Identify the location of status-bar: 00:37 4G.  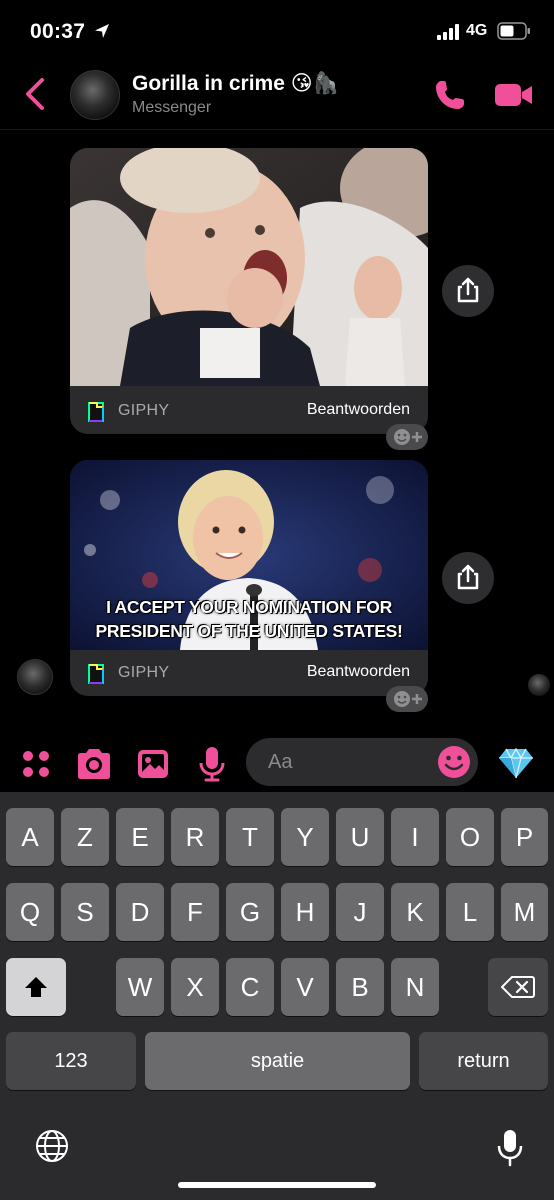
(277, 31).